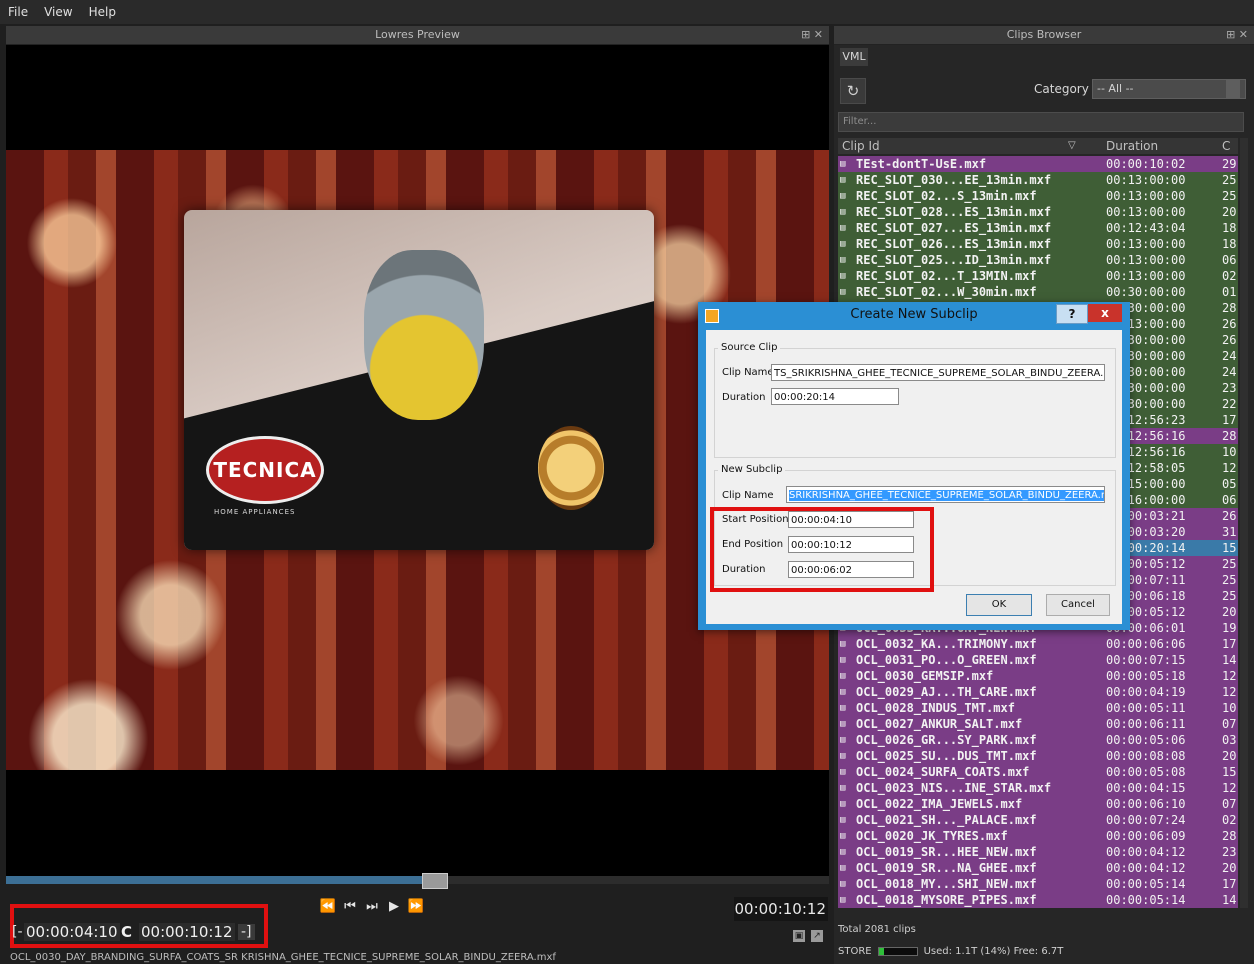  I want to click on table-row: ▤ OCL_0027_ANKUR_SALT.mxf 00:00:06:11 07, so click(1038, 724).